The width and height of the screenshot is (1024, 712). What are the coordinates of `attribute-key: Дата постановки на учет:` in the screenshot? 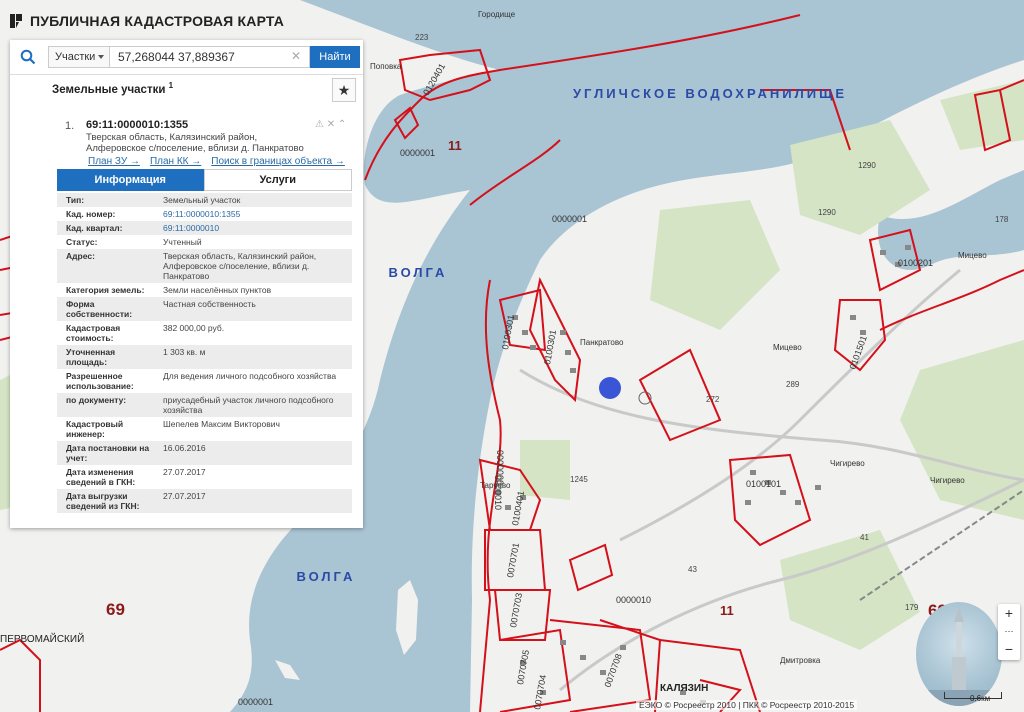 It's located at (108, 453).